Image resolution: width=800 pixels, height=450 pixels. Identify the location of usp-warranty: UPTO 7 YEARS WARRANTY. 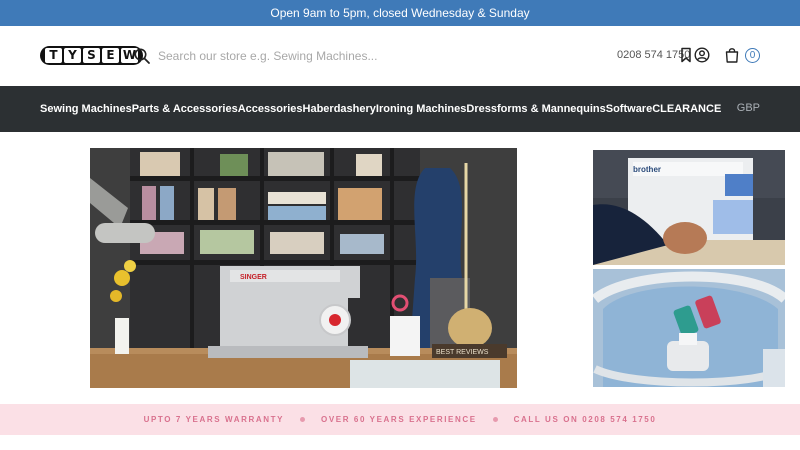
(214, 419).